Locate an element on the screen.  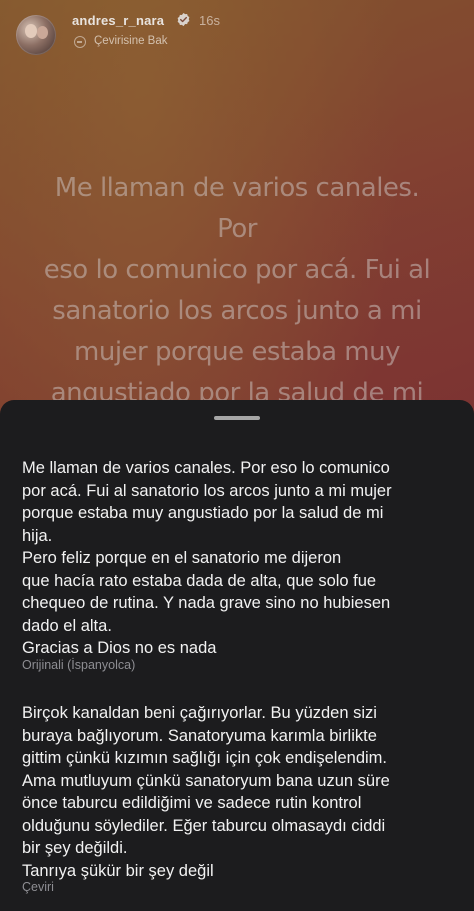
translate-icon is located at coordinates (80, 42).